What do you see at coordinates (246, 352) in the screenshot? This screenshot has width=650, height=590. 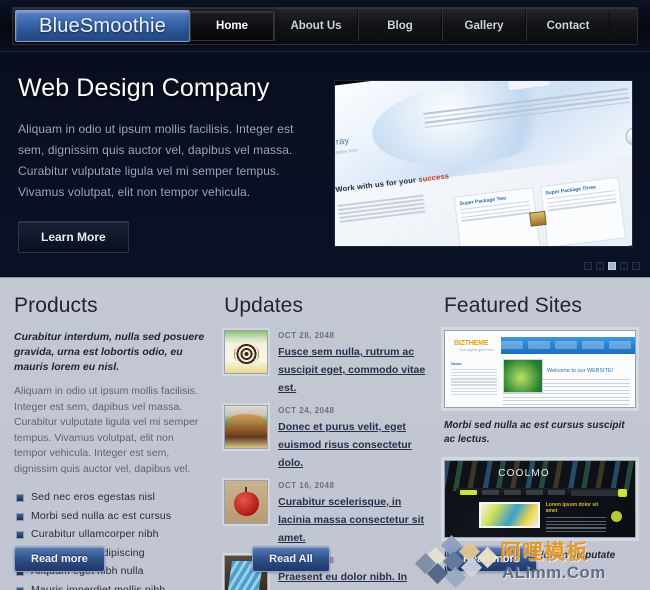 I see `cinnamon-roll-thumbnail` at bounding box center [246, 352].